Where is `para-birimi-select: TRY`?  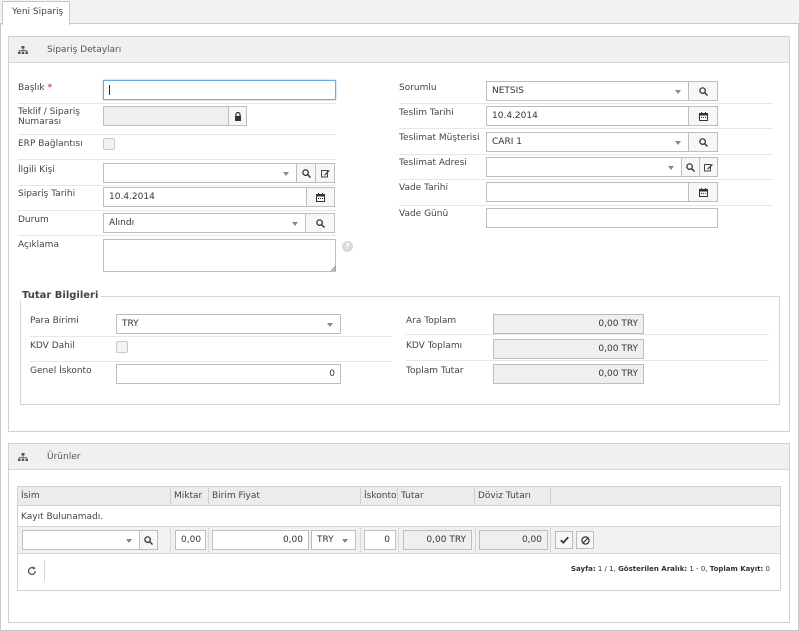
para-birimi-select: TRY is located at coordinates (228, 324).